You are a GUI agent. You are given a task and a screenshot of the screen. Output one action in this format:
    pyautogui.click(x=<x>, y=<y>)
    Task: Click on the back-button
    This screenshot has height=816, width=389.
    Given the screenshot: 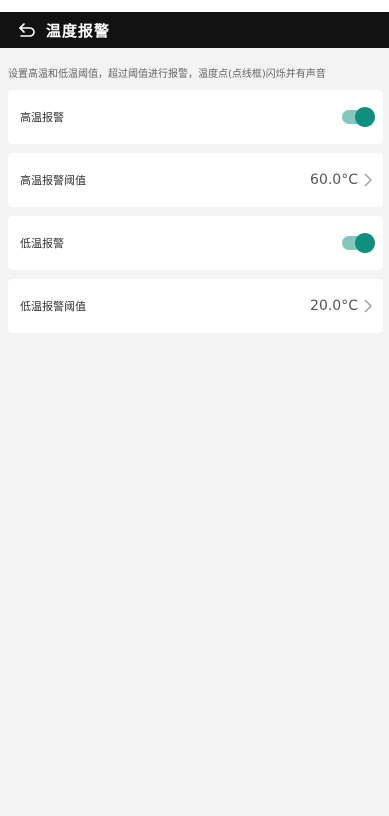 What is the action you would take?
    pyautogui.click(x=27, y=30)
    